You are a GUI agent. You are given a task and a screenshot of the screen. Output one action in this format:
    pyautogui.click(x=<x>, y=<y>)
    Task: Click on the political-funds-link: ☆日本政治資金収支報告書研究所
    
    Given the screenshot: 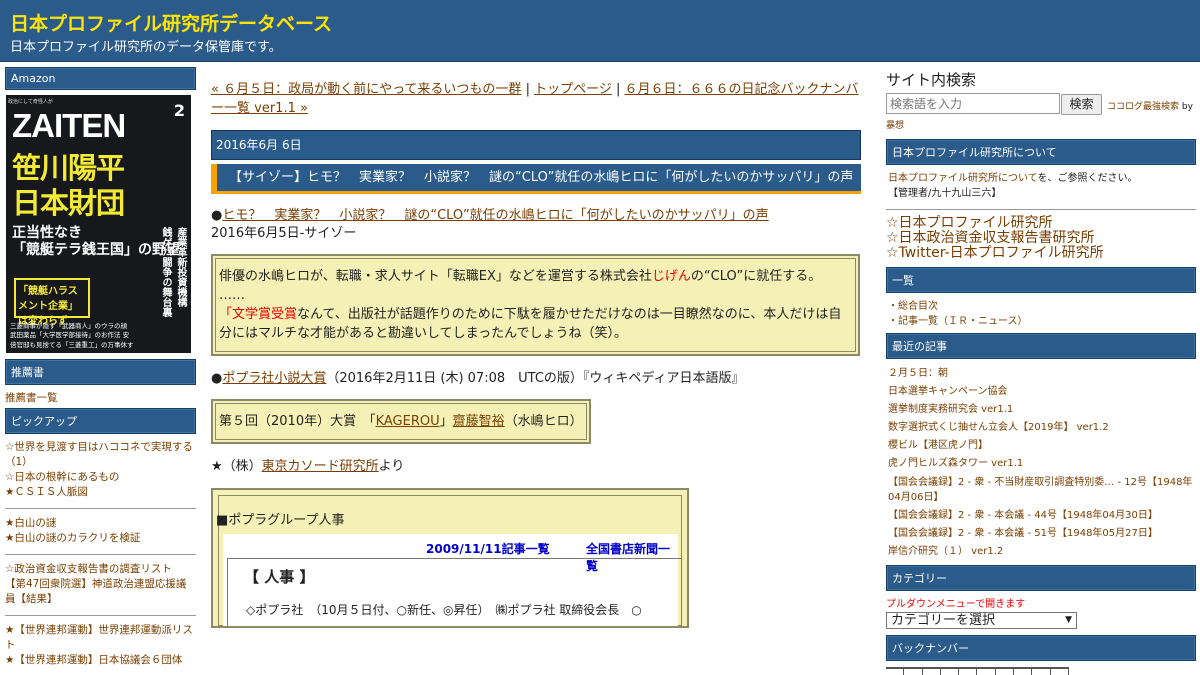 What is the action you would take?
    pyautogui.click(x=990, y=238)
    